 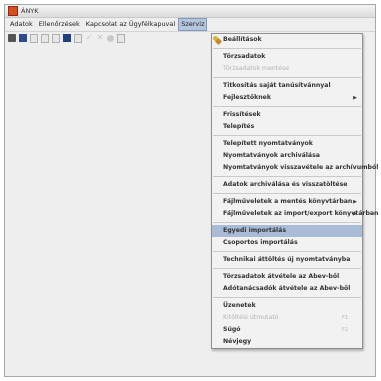 I want to click on menu-szerviz: Szerviz, so click(x=193, y=24).